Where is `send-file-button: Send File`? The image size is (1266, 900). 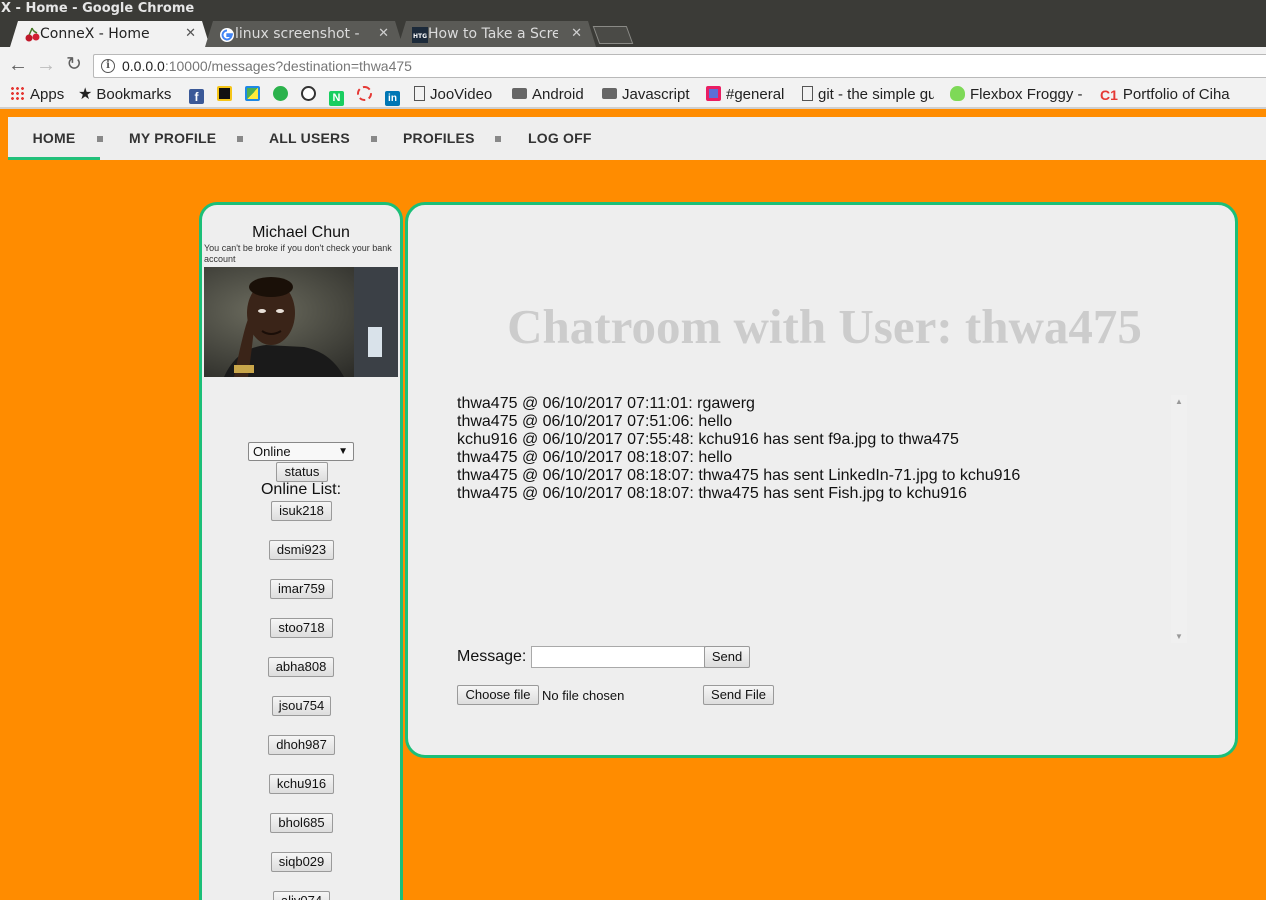 send-file-button: Send File is located at coordinates (738, 695).